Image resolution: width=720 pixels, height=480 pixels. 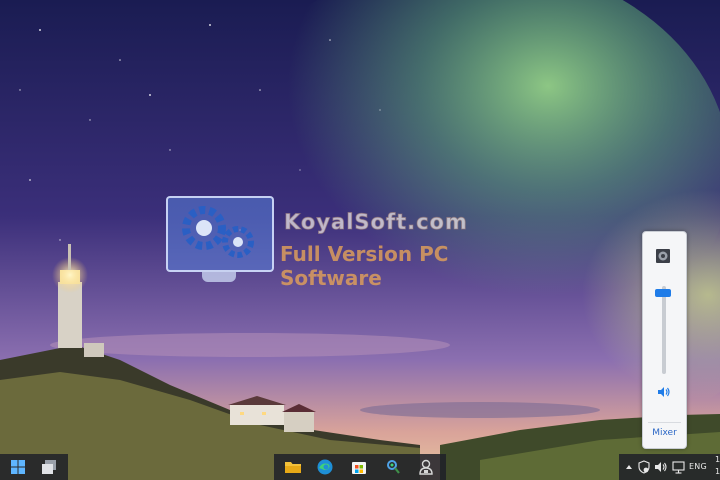 What do you see at coordinates (644, 467) in the screenshot?
I see `security-icon` at bounding box center [644, 467].